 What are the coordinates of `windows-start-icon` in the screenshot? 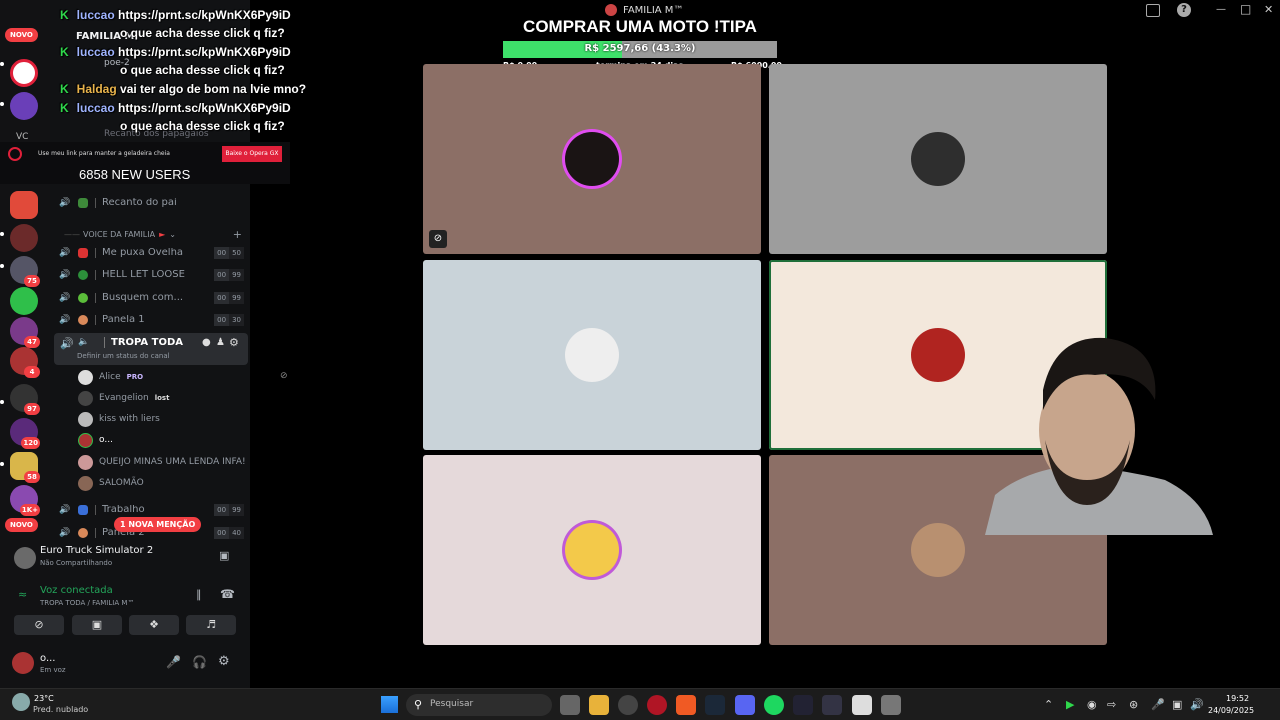 It's located at (389, 704).